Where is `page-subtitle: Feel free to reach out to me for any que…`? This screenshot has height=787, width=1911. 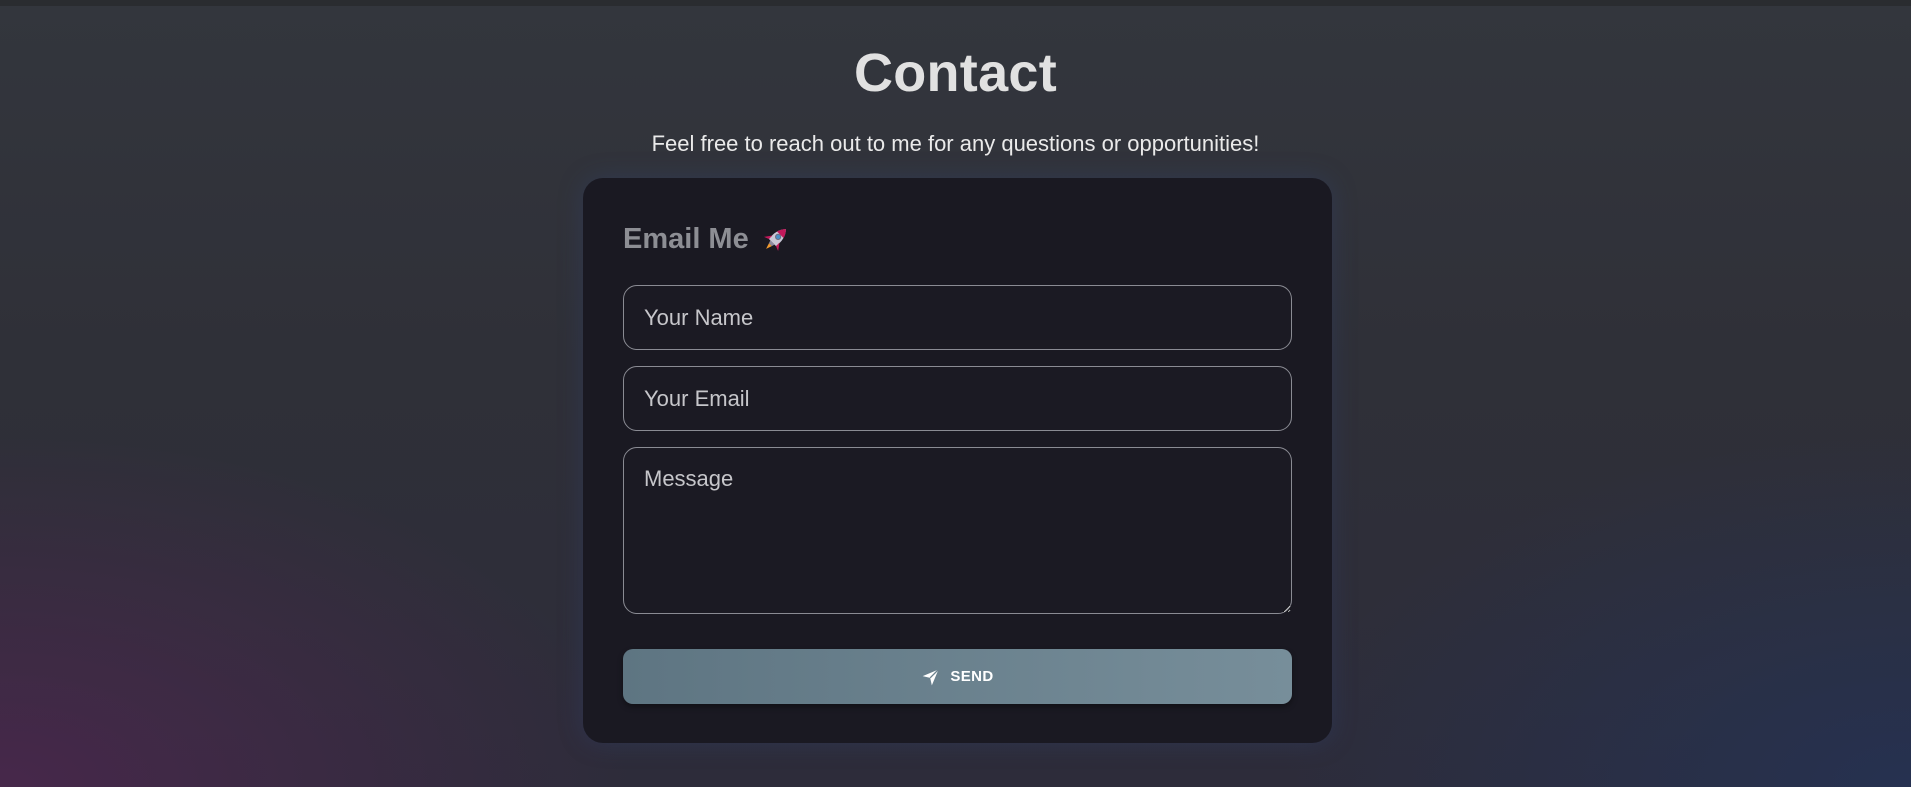
page-subtitle: Feel free to reach out to me for any que… is located at coordinates (955, 143).